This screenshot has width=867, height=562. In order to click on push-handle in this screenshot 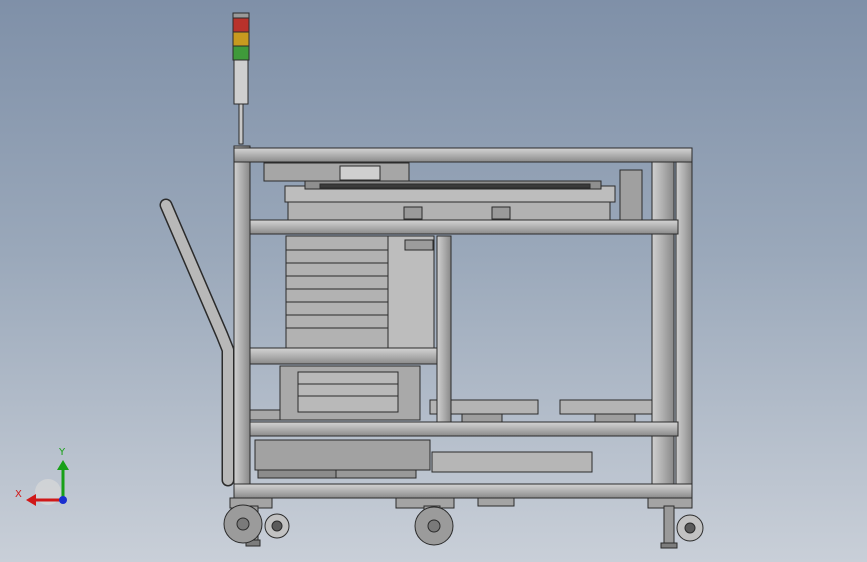, I will do `click(197, 342)`.